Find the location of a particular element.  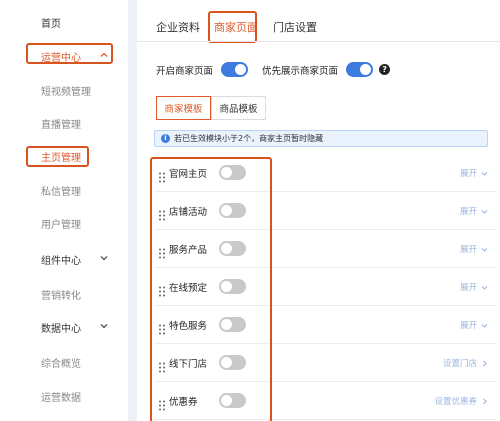

enable-merchant-page-setting: 开启商家页面 is located at coordinates (202, 69).